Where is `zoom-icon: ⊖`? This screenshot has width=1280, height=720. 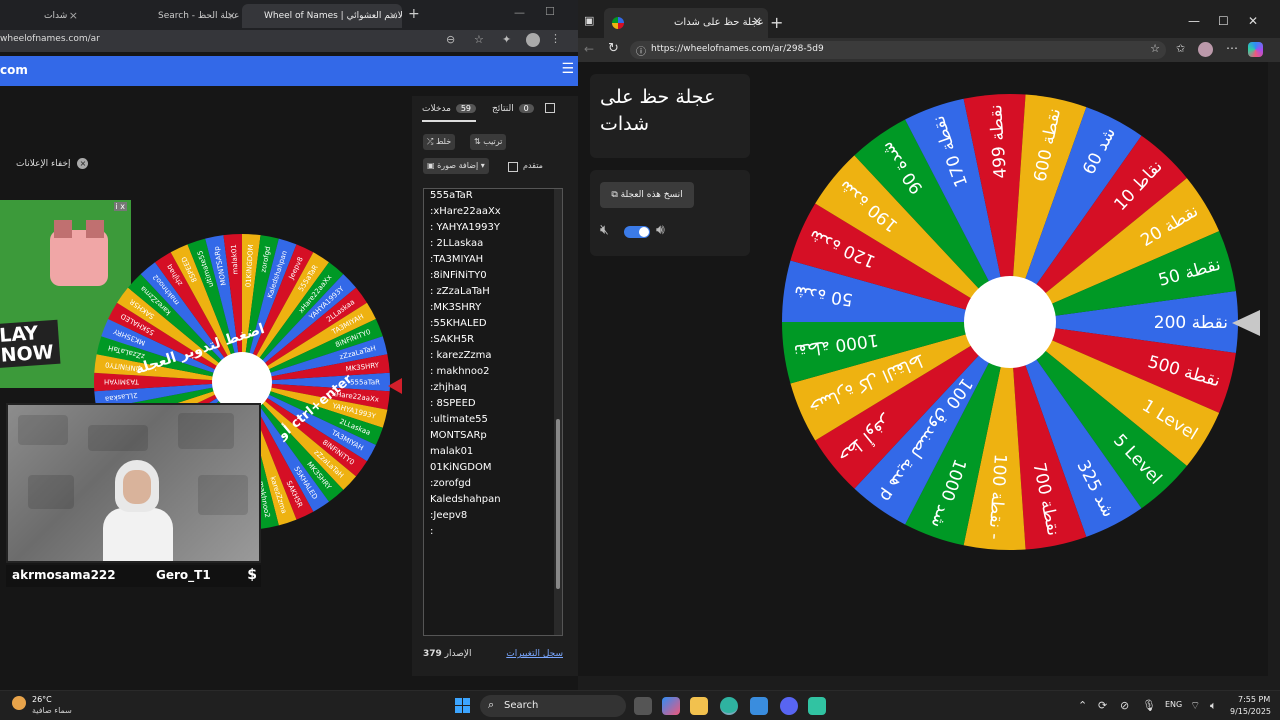 zoom-icon: ⊖ is located at coordinates (450, 39).